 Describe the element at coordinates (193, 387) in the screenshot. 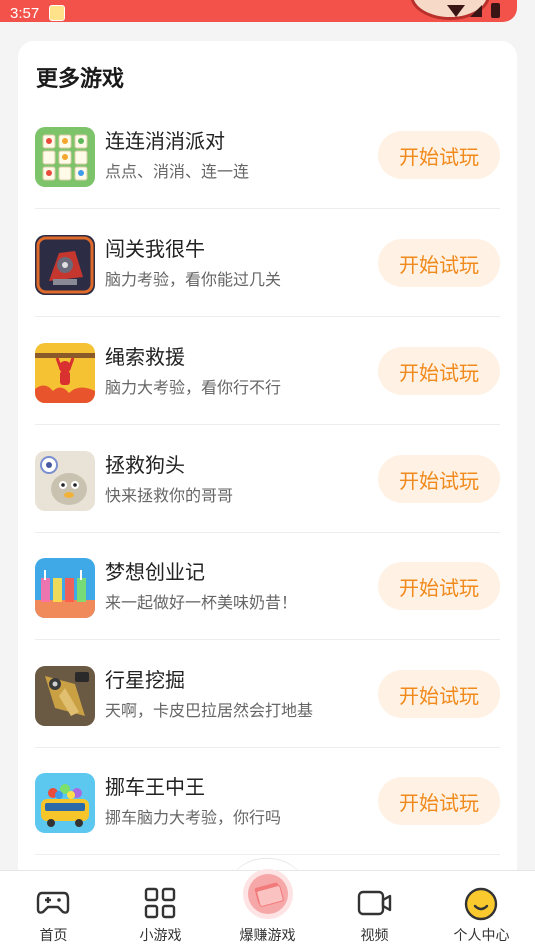

I see `game-desc: 脑力大考验，看你行不行` at that location.